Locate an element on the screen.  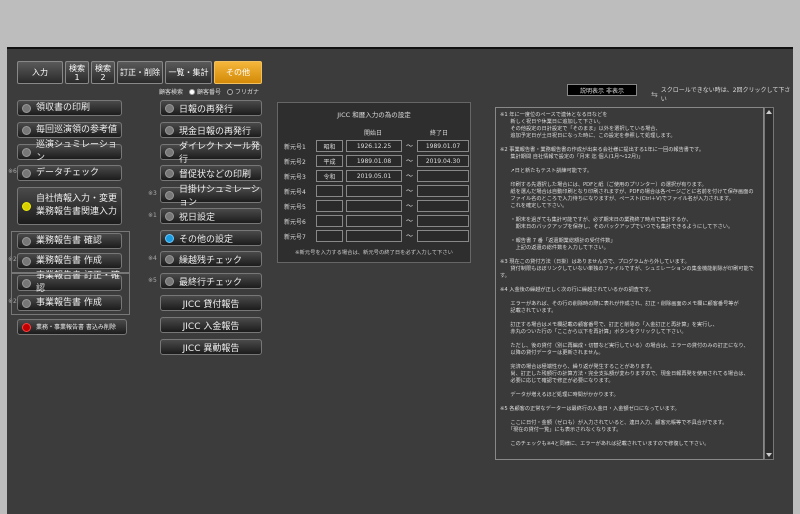
mid-note-3: ※5 is located at coordinates (152, 280).